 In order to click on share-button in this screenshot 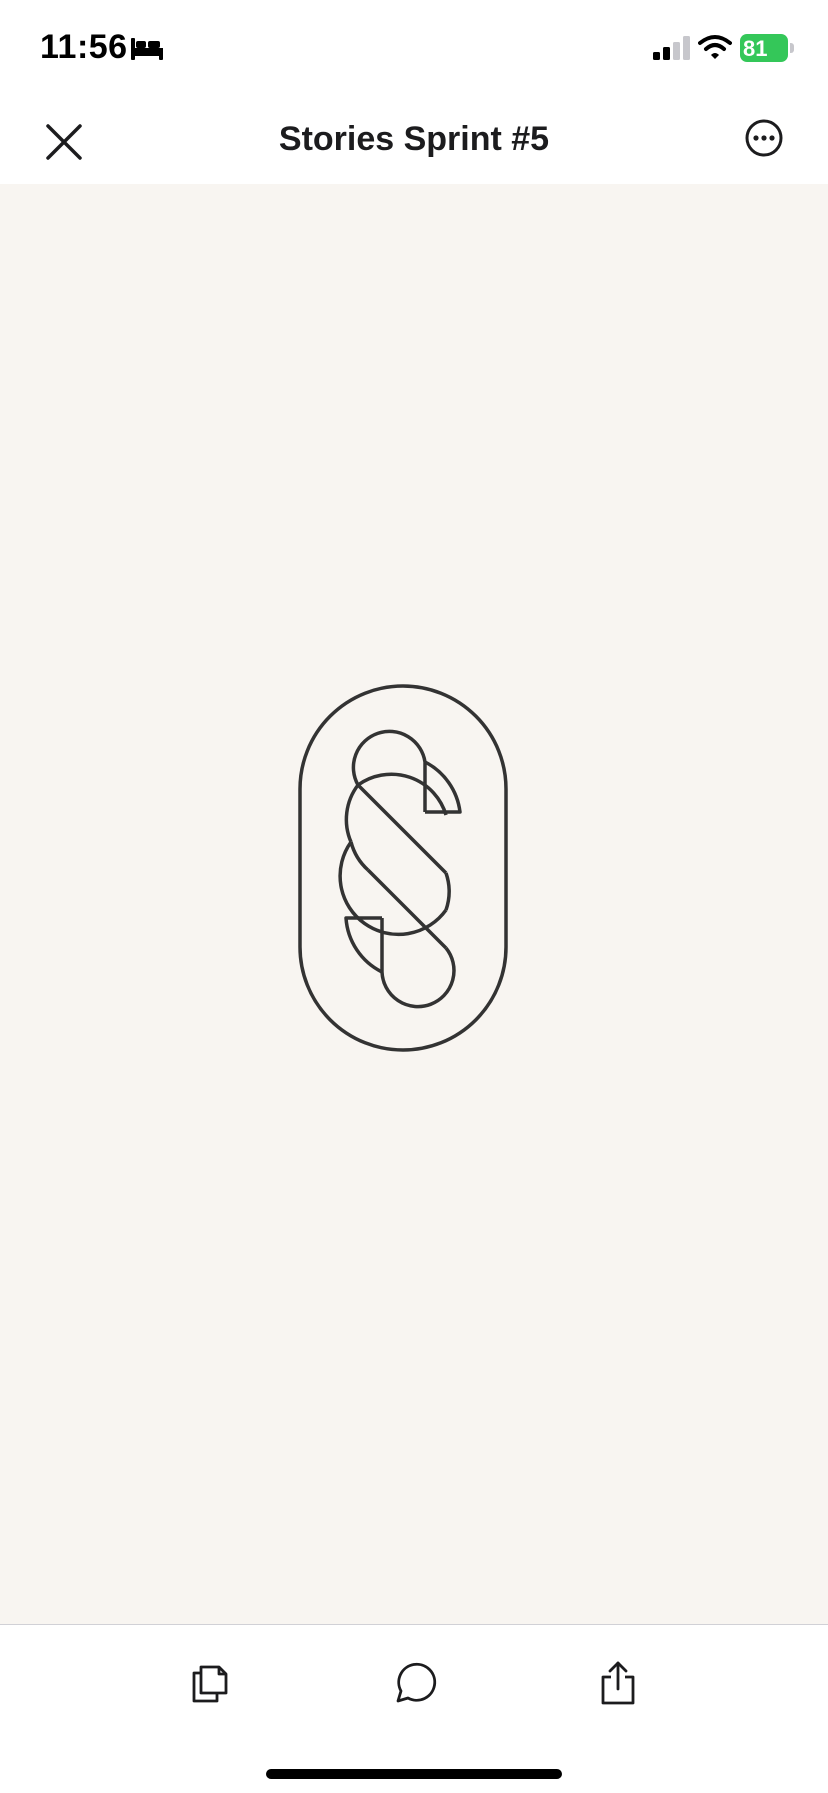, I will do `click(618, 1683)`.